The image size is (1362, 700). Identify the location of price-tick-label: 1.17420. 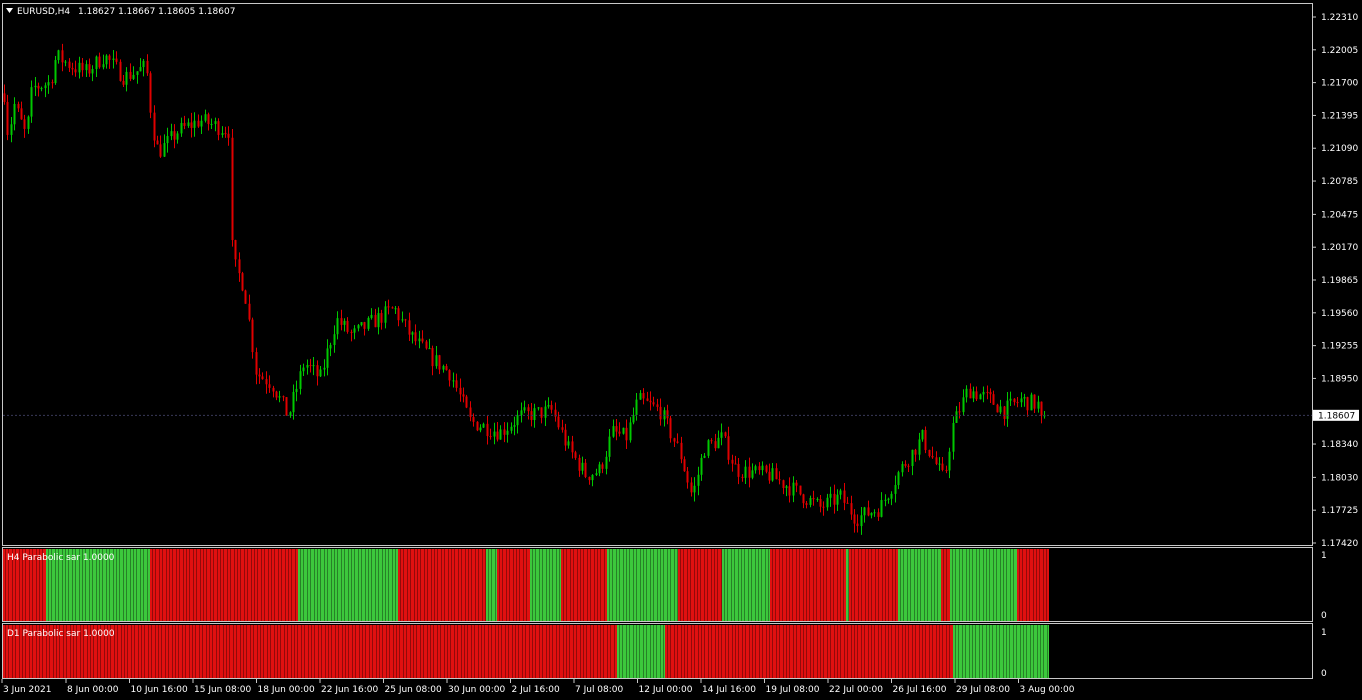
(1339, 544).